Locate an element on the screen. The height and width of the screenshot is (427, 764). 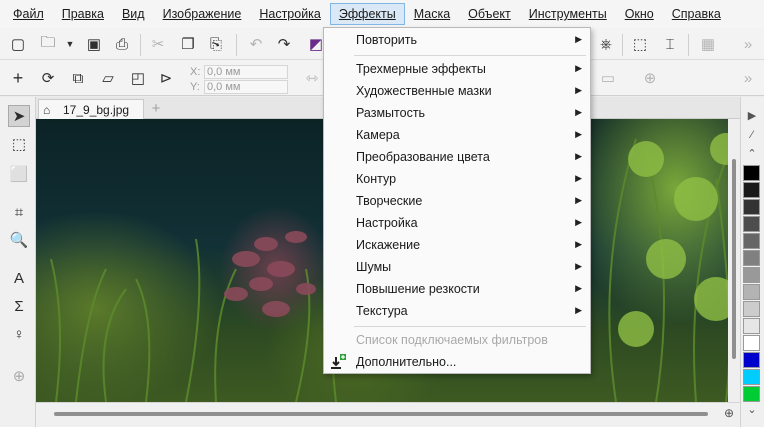
menu-separator is located at coordinates (470, 326).